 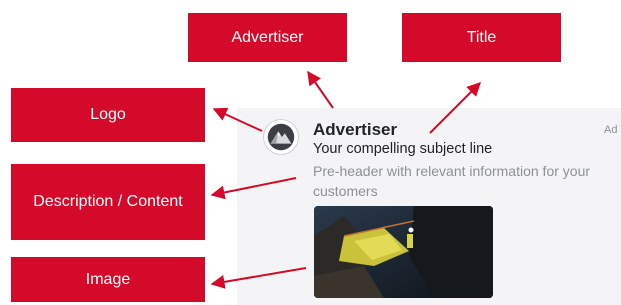 I want to click on advertiser-logo, so click(x=281, y=137).